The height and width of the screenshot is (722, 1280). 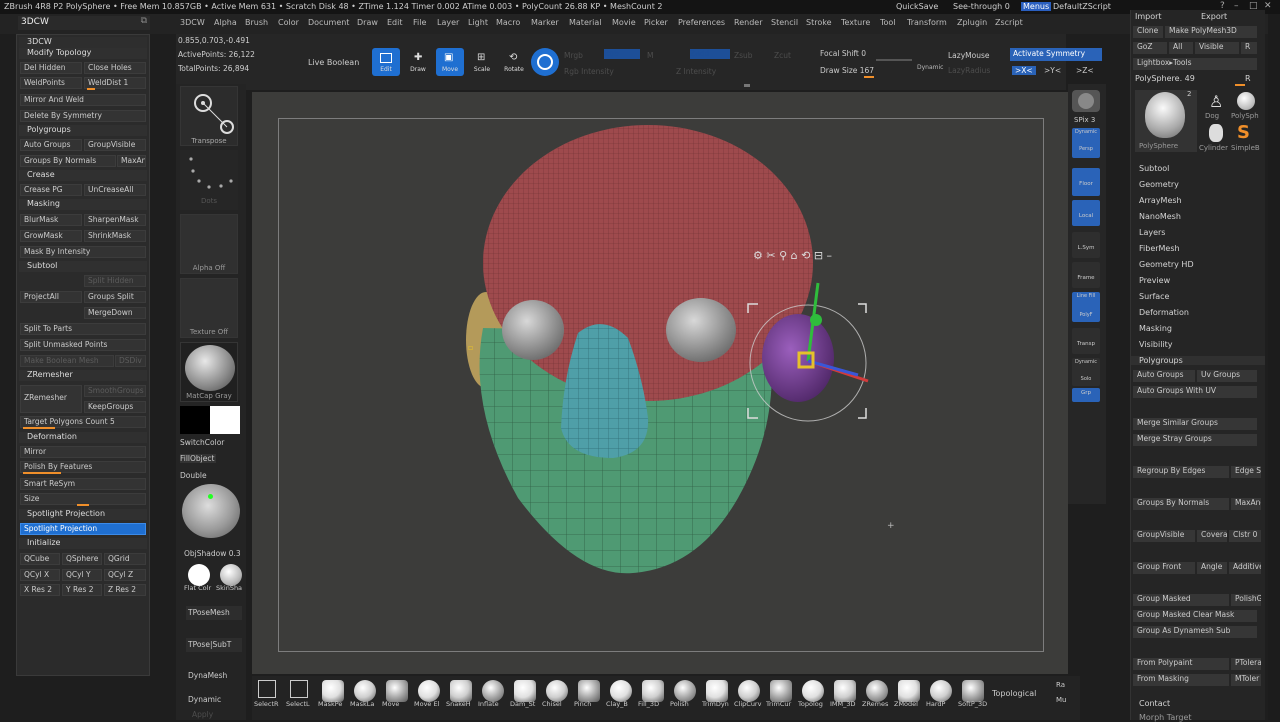 I want to click on keep-groups-button: KeepGroups, so click(x=115, y=407).